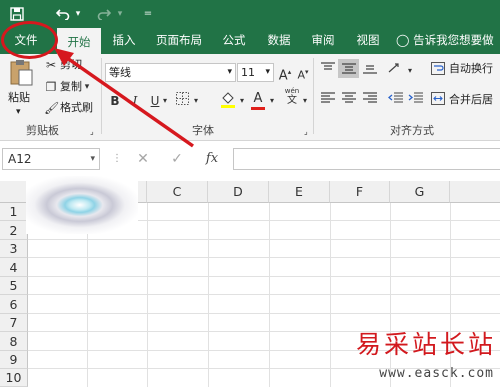 The height and width of the screenshot is (387, 500). Describe the element at coordinates (14, 286) in the screenshot. I see `row-header: 5` at that location.